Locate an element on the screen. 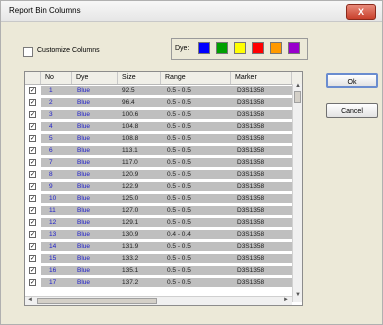 The height and width of the screenshot is (325, 383). table-row: ✓ 16 Blue 135.1 0.5 - 0.5 D3S1358 is located at coordinates (158, 270).